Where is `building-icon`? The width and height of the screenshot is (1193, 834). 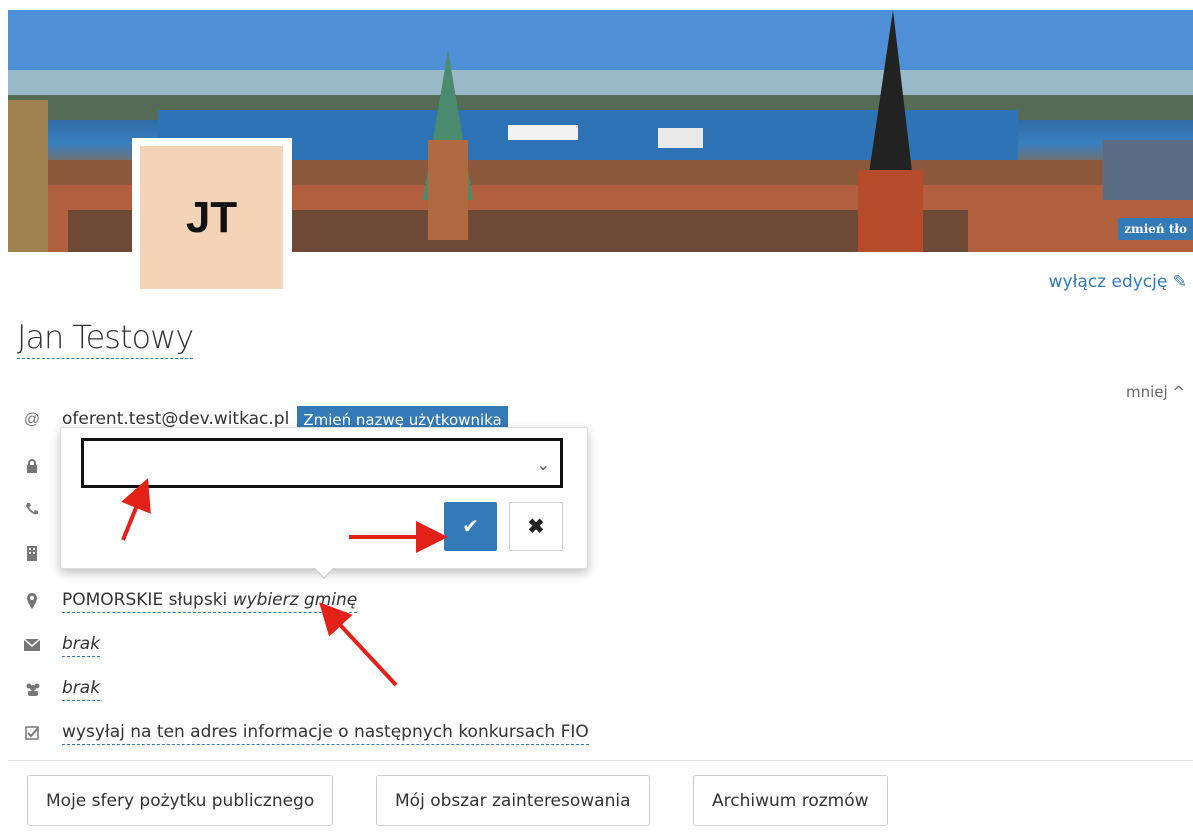 building-icon is located at coordinates (32, 553).